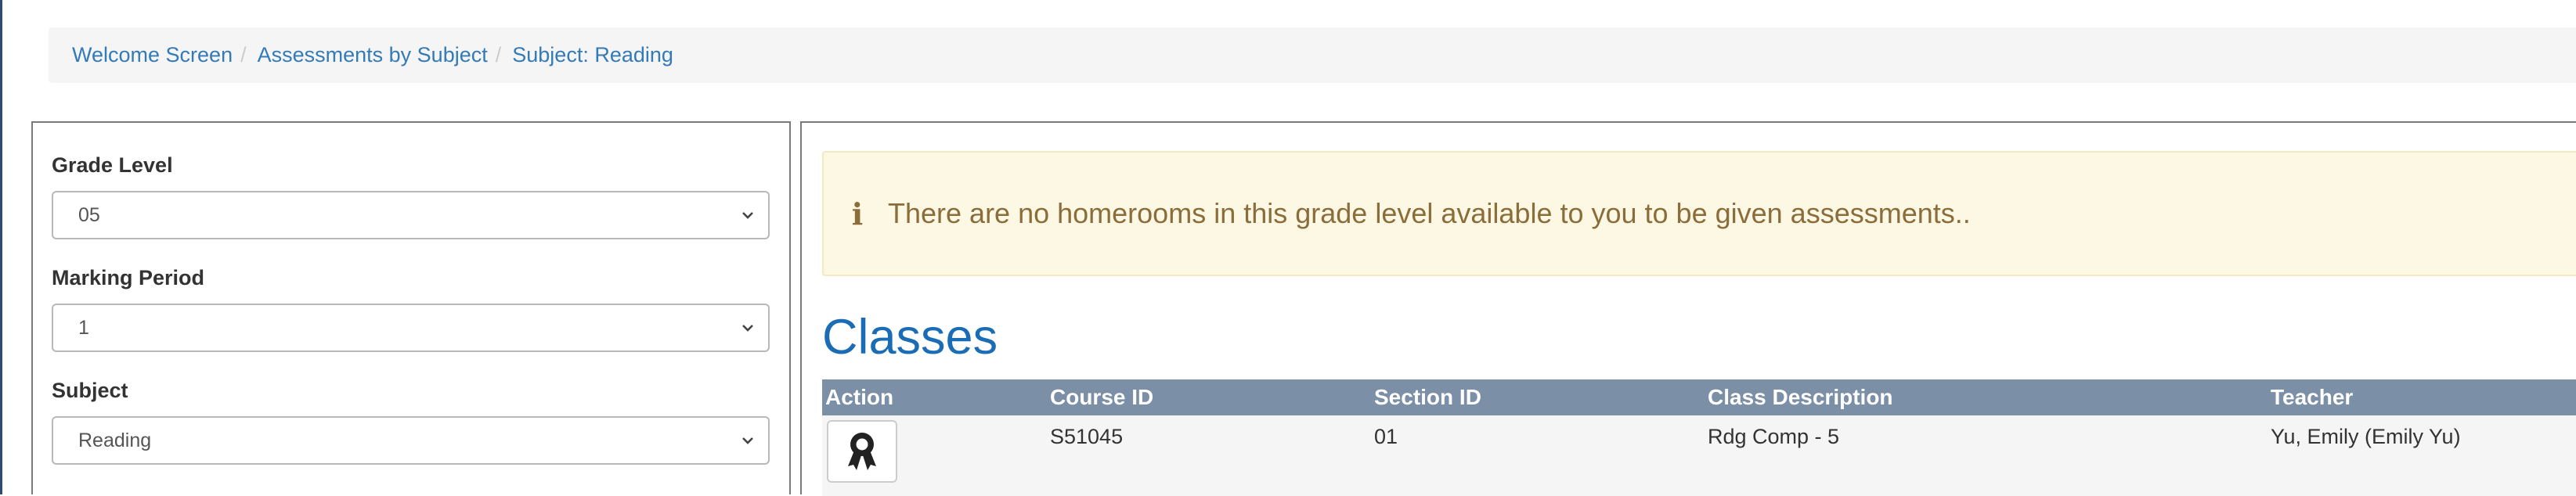  I want to click on column-header-teacher: Teacher, so click(2312, 397).